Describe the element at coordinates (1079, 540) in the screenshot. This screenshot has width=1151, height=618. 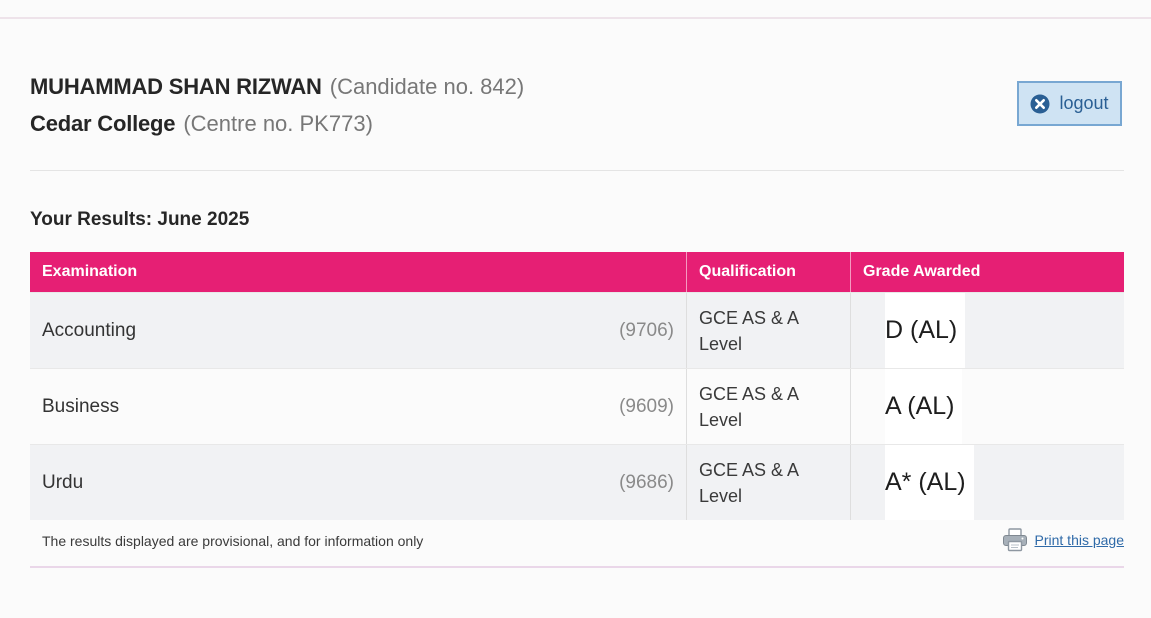
I see `print-page-label: Print this page` at that location.